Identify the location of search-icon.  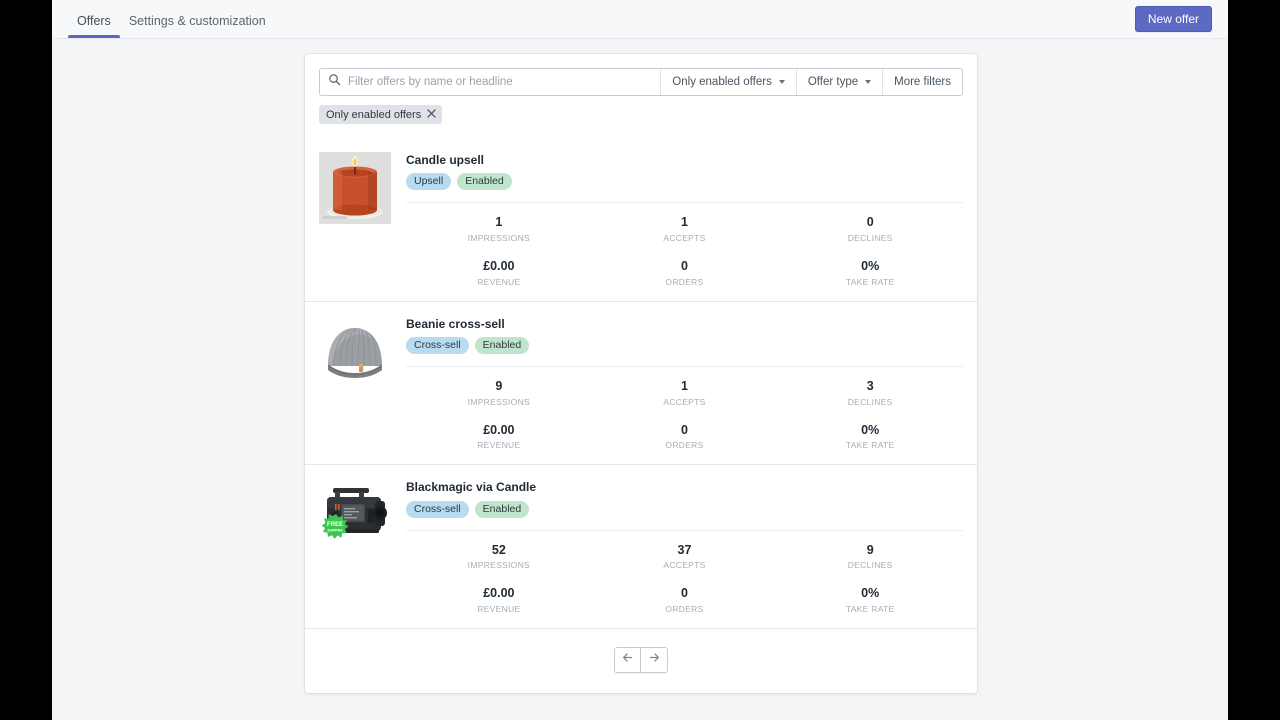
(334, 82).